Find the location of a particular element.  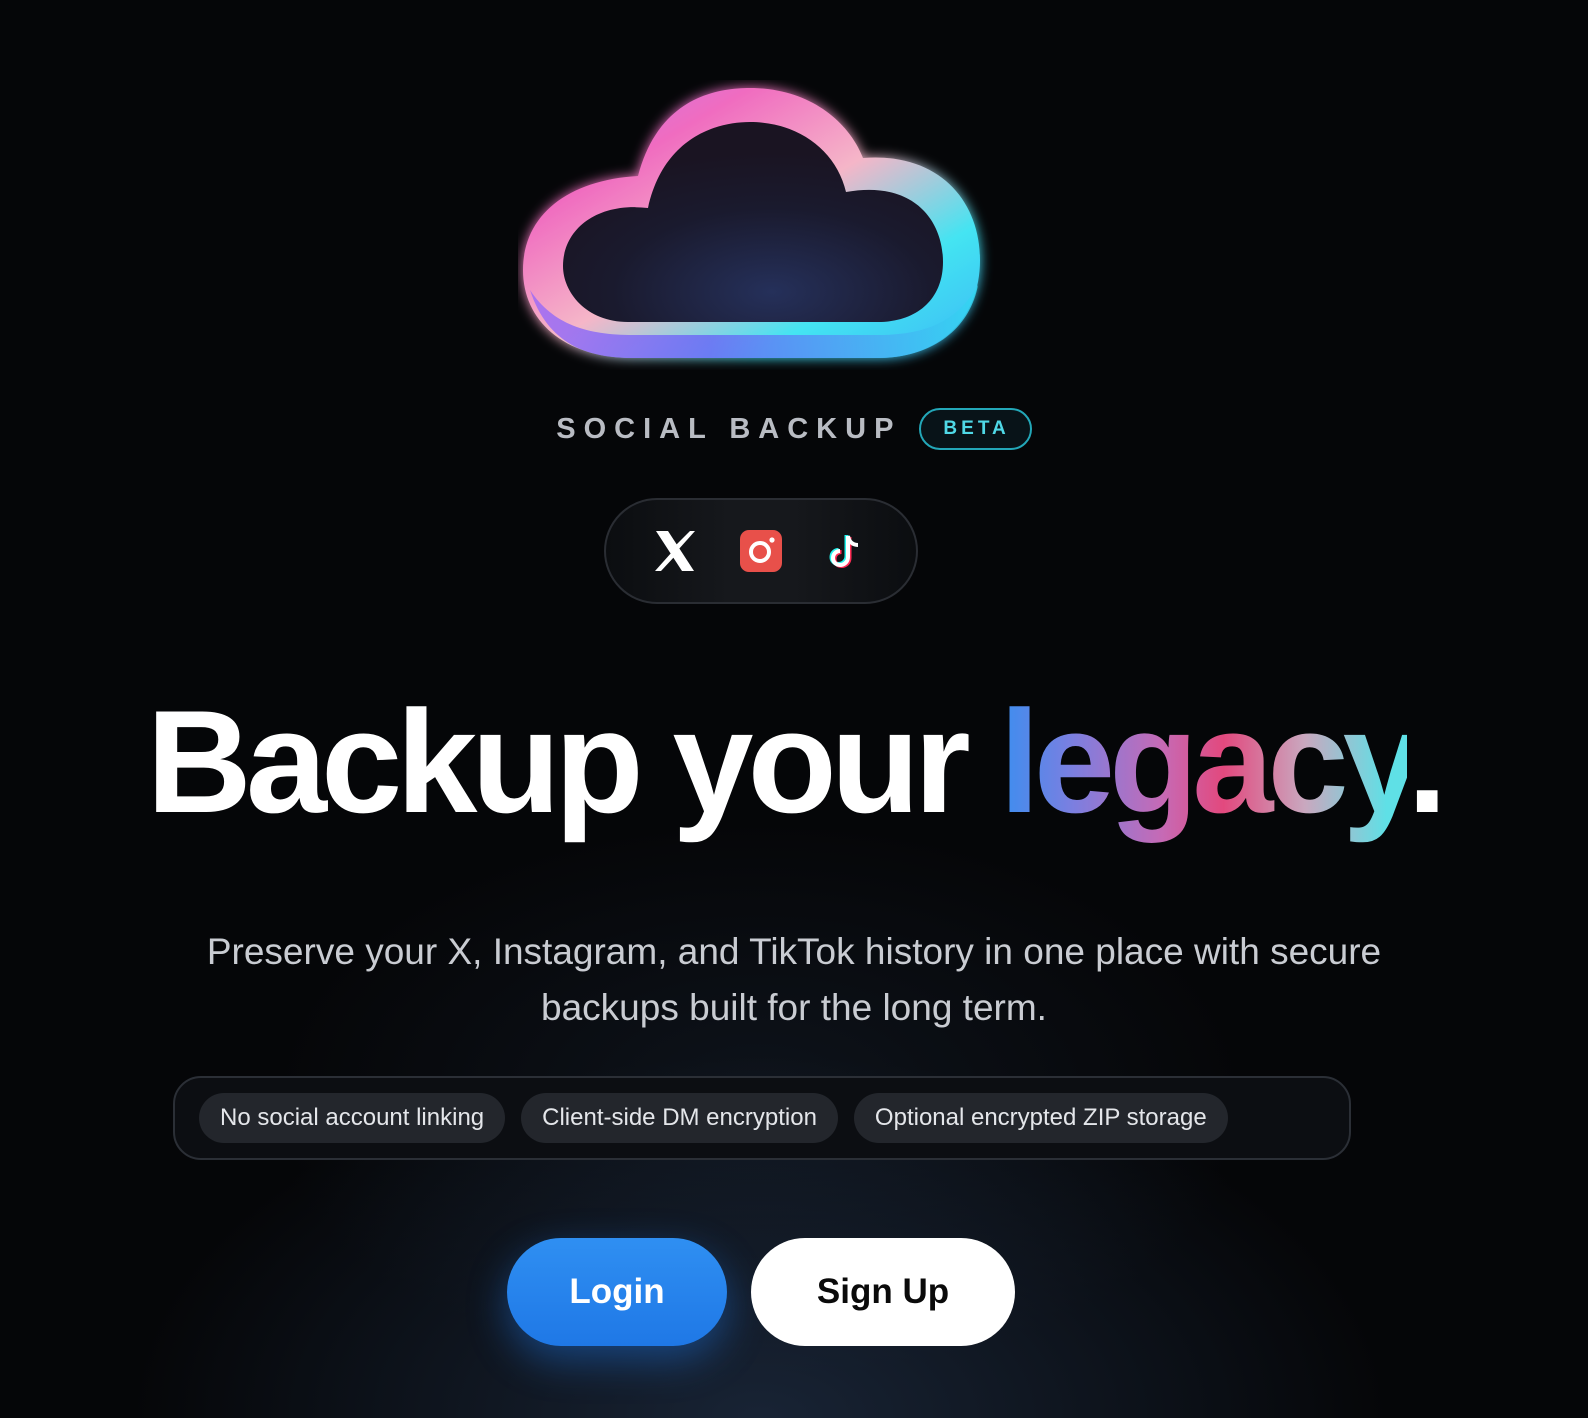

tiktok-icon is located at coordinates (847, 551).